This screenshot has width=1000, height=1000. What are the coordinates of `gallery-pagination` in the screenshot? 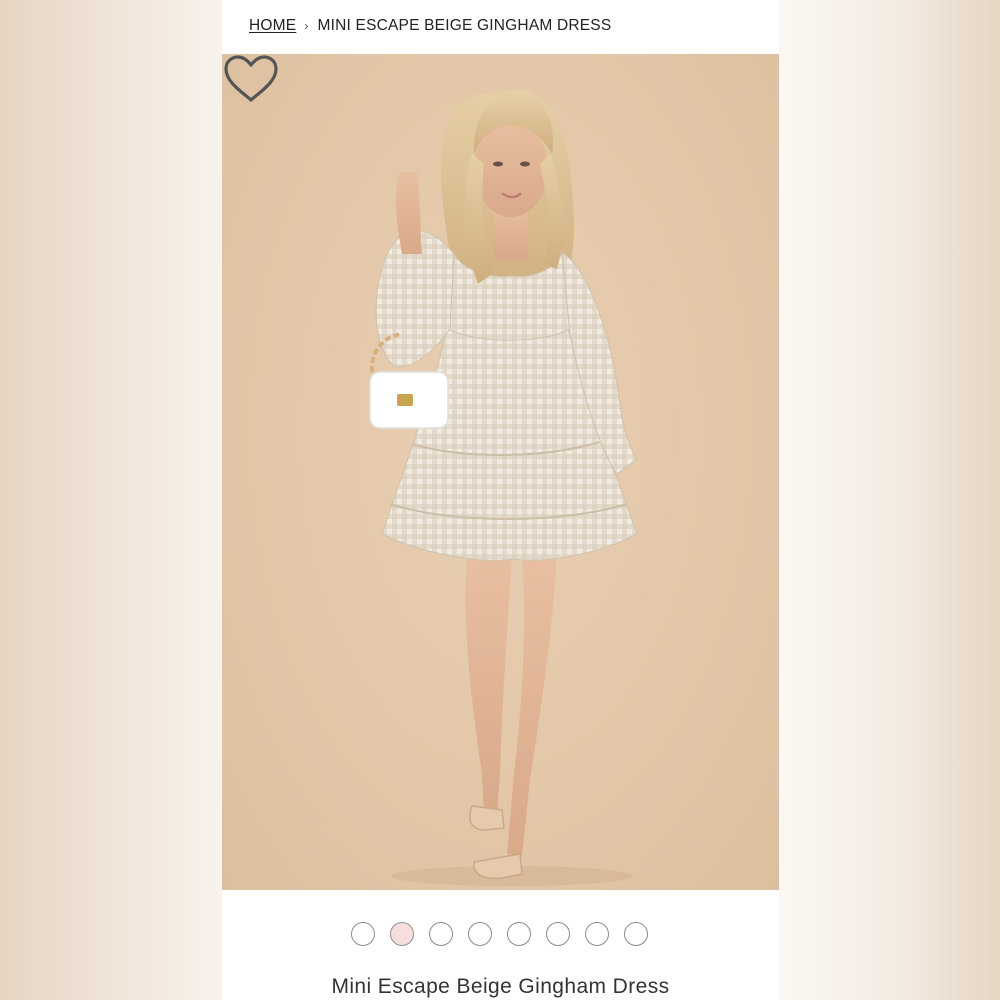 It's located at (500, 936).